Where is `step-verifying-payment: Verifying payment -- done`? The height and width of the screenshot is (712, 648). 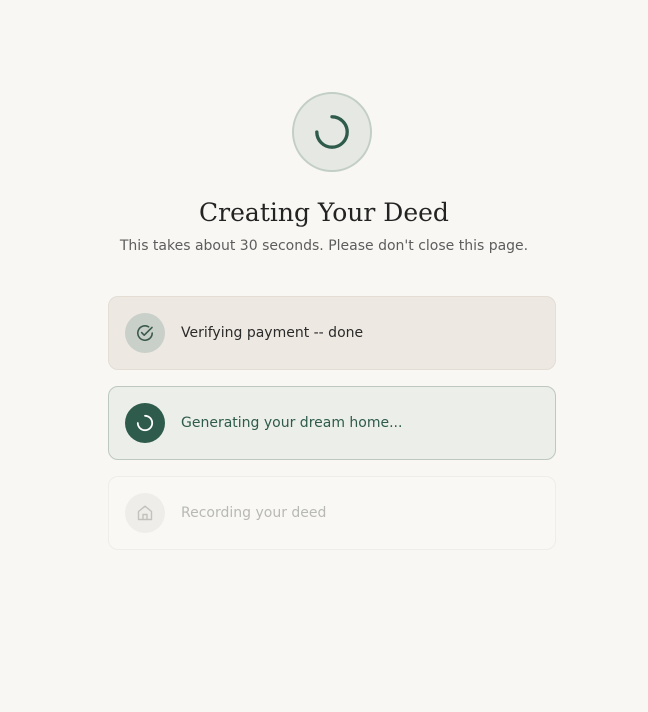
step-verifying-payment: Verifying payment -- done is located at coordinates (332, 333).